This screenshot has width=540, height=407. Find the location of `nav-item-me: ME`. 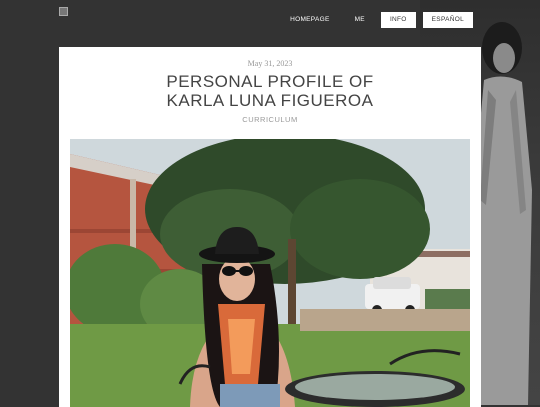

nav-item-me: ME is located at coordinates (360, 20).